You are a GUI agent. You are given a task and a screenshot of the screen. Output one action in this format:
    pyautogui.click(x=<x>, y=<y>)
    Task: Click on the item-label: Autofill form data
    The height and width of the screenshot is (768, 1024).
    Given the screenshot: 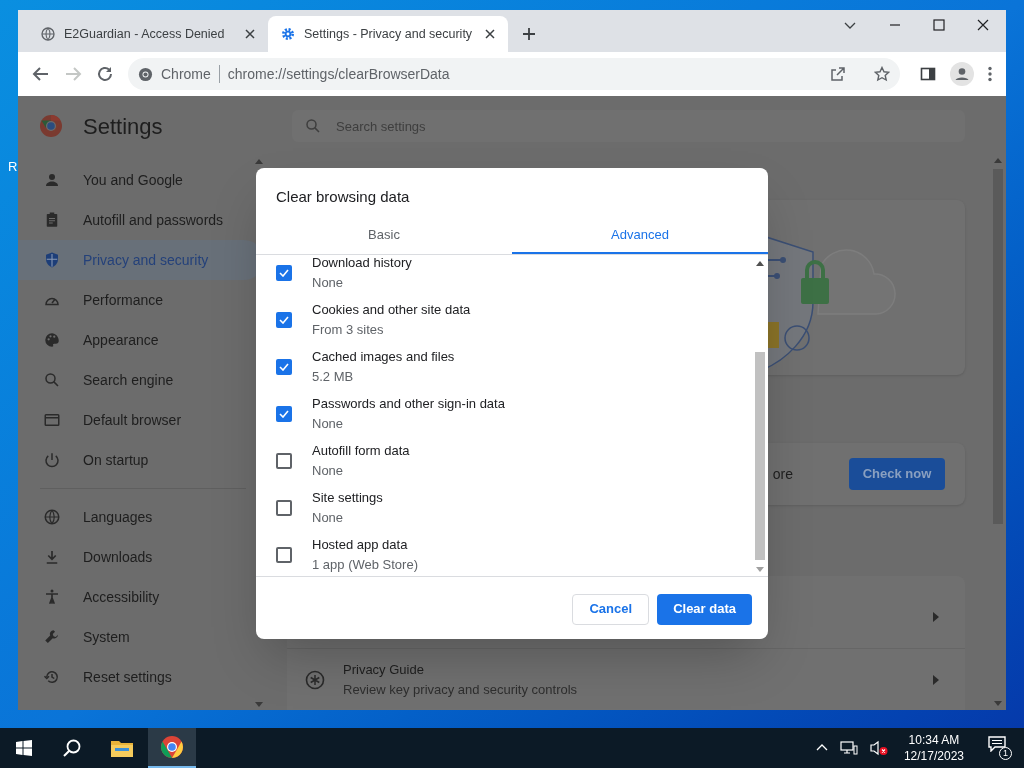 What is the action you would take?
    pyautogui.click(x=361, y=451)
    